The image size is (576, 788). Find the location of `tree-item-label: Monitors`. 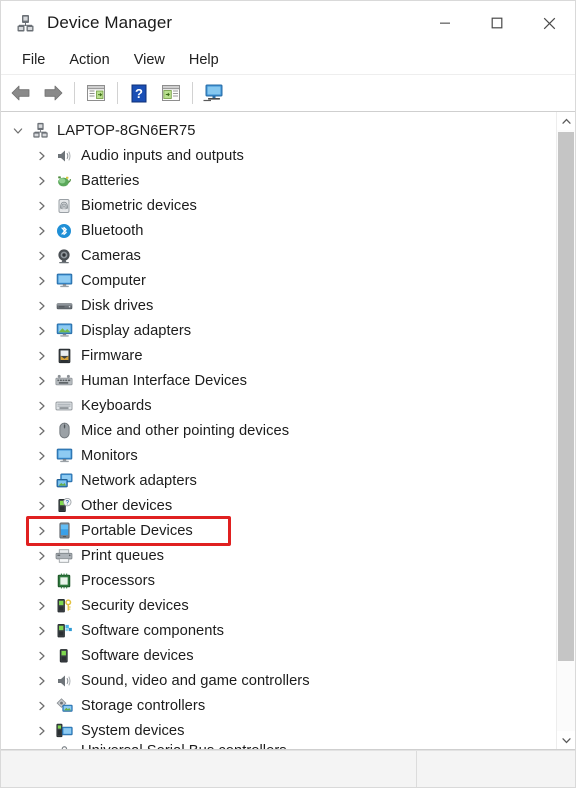

tree-item-label: Monitors is located at coordinates (109, 455).